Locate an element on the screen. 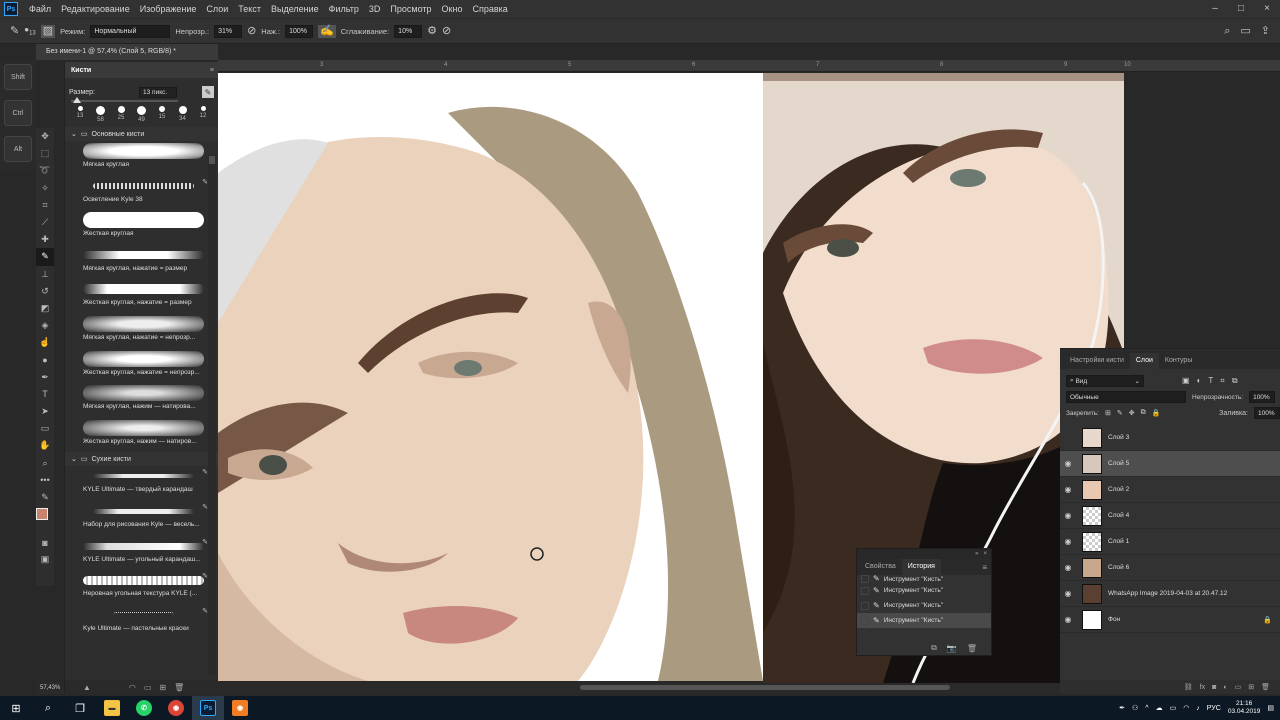  pen-icon: ✒ is located at coordinates (1122, 708).